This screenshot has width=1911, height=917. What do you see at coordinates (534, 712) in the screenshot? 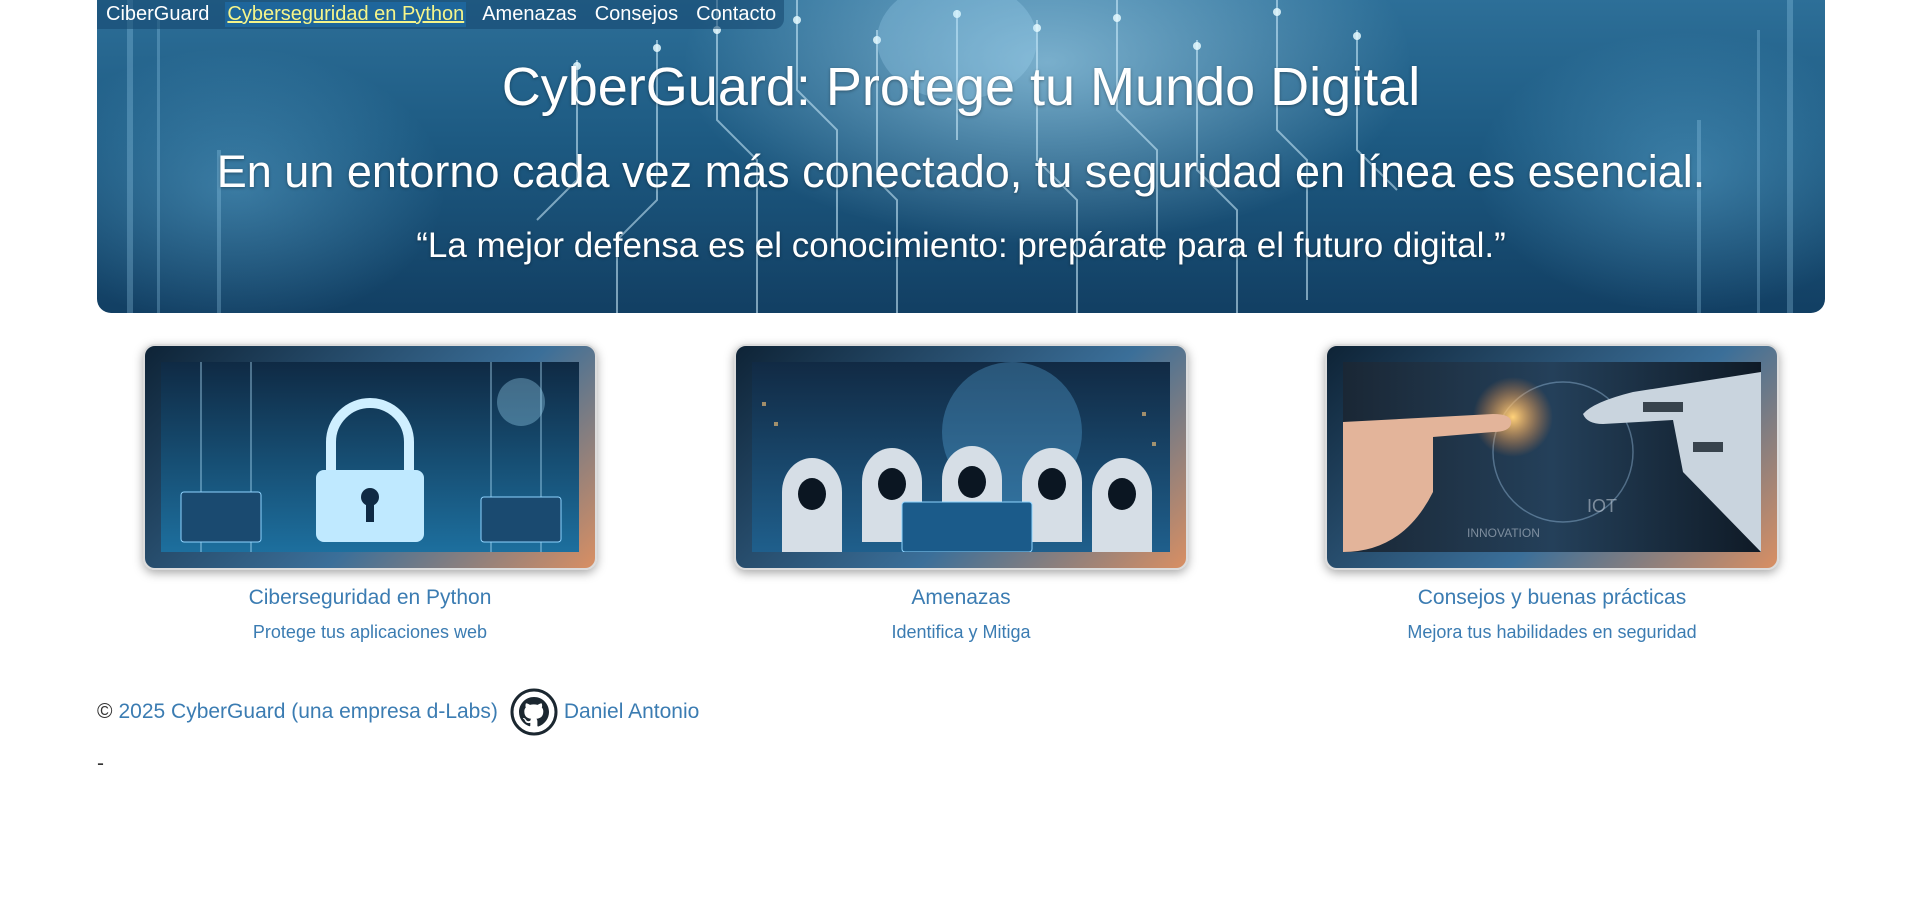
I see `github-icon` at bounding box center [534, 712].